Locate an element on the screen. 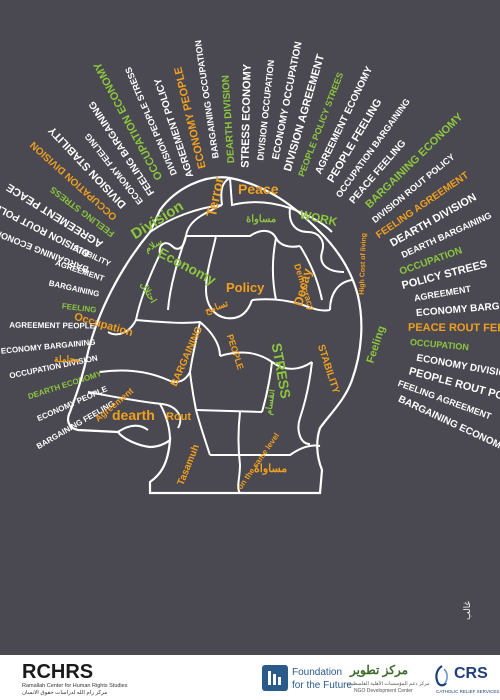 The height and width of the screenshot is (700, 500). piece-label-tasamuh: Tasamuh is located at coordinates (189, 465).